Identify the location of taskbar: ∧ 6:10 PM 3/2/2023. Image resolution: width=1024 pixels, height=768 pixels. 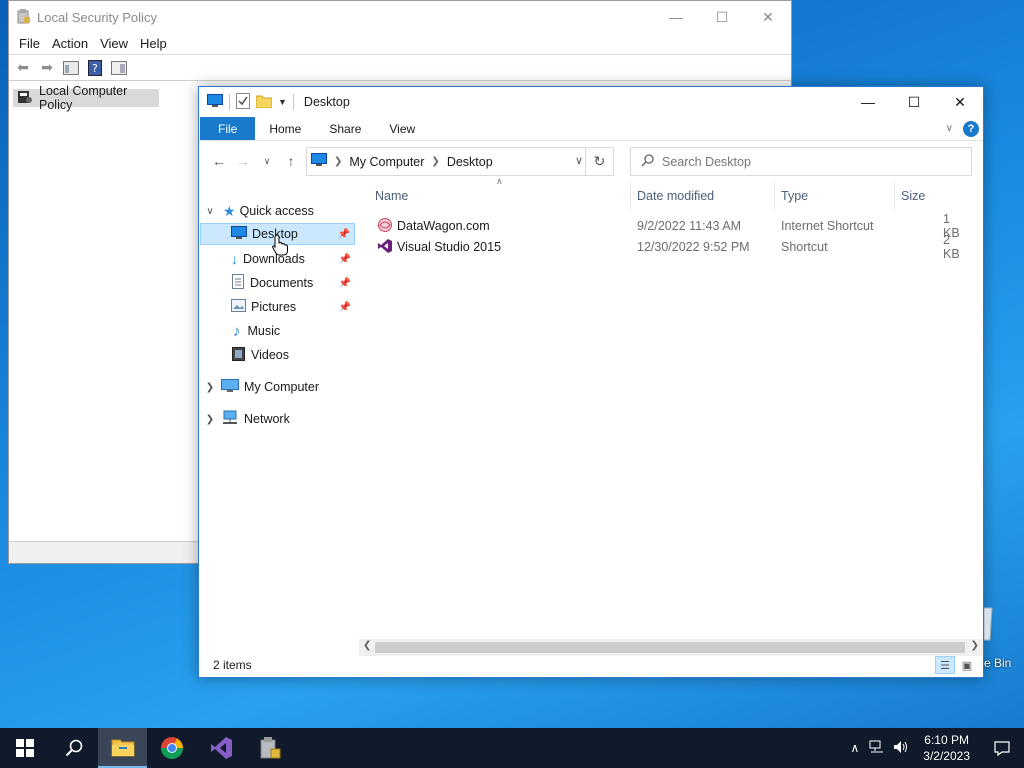
(512, 748).